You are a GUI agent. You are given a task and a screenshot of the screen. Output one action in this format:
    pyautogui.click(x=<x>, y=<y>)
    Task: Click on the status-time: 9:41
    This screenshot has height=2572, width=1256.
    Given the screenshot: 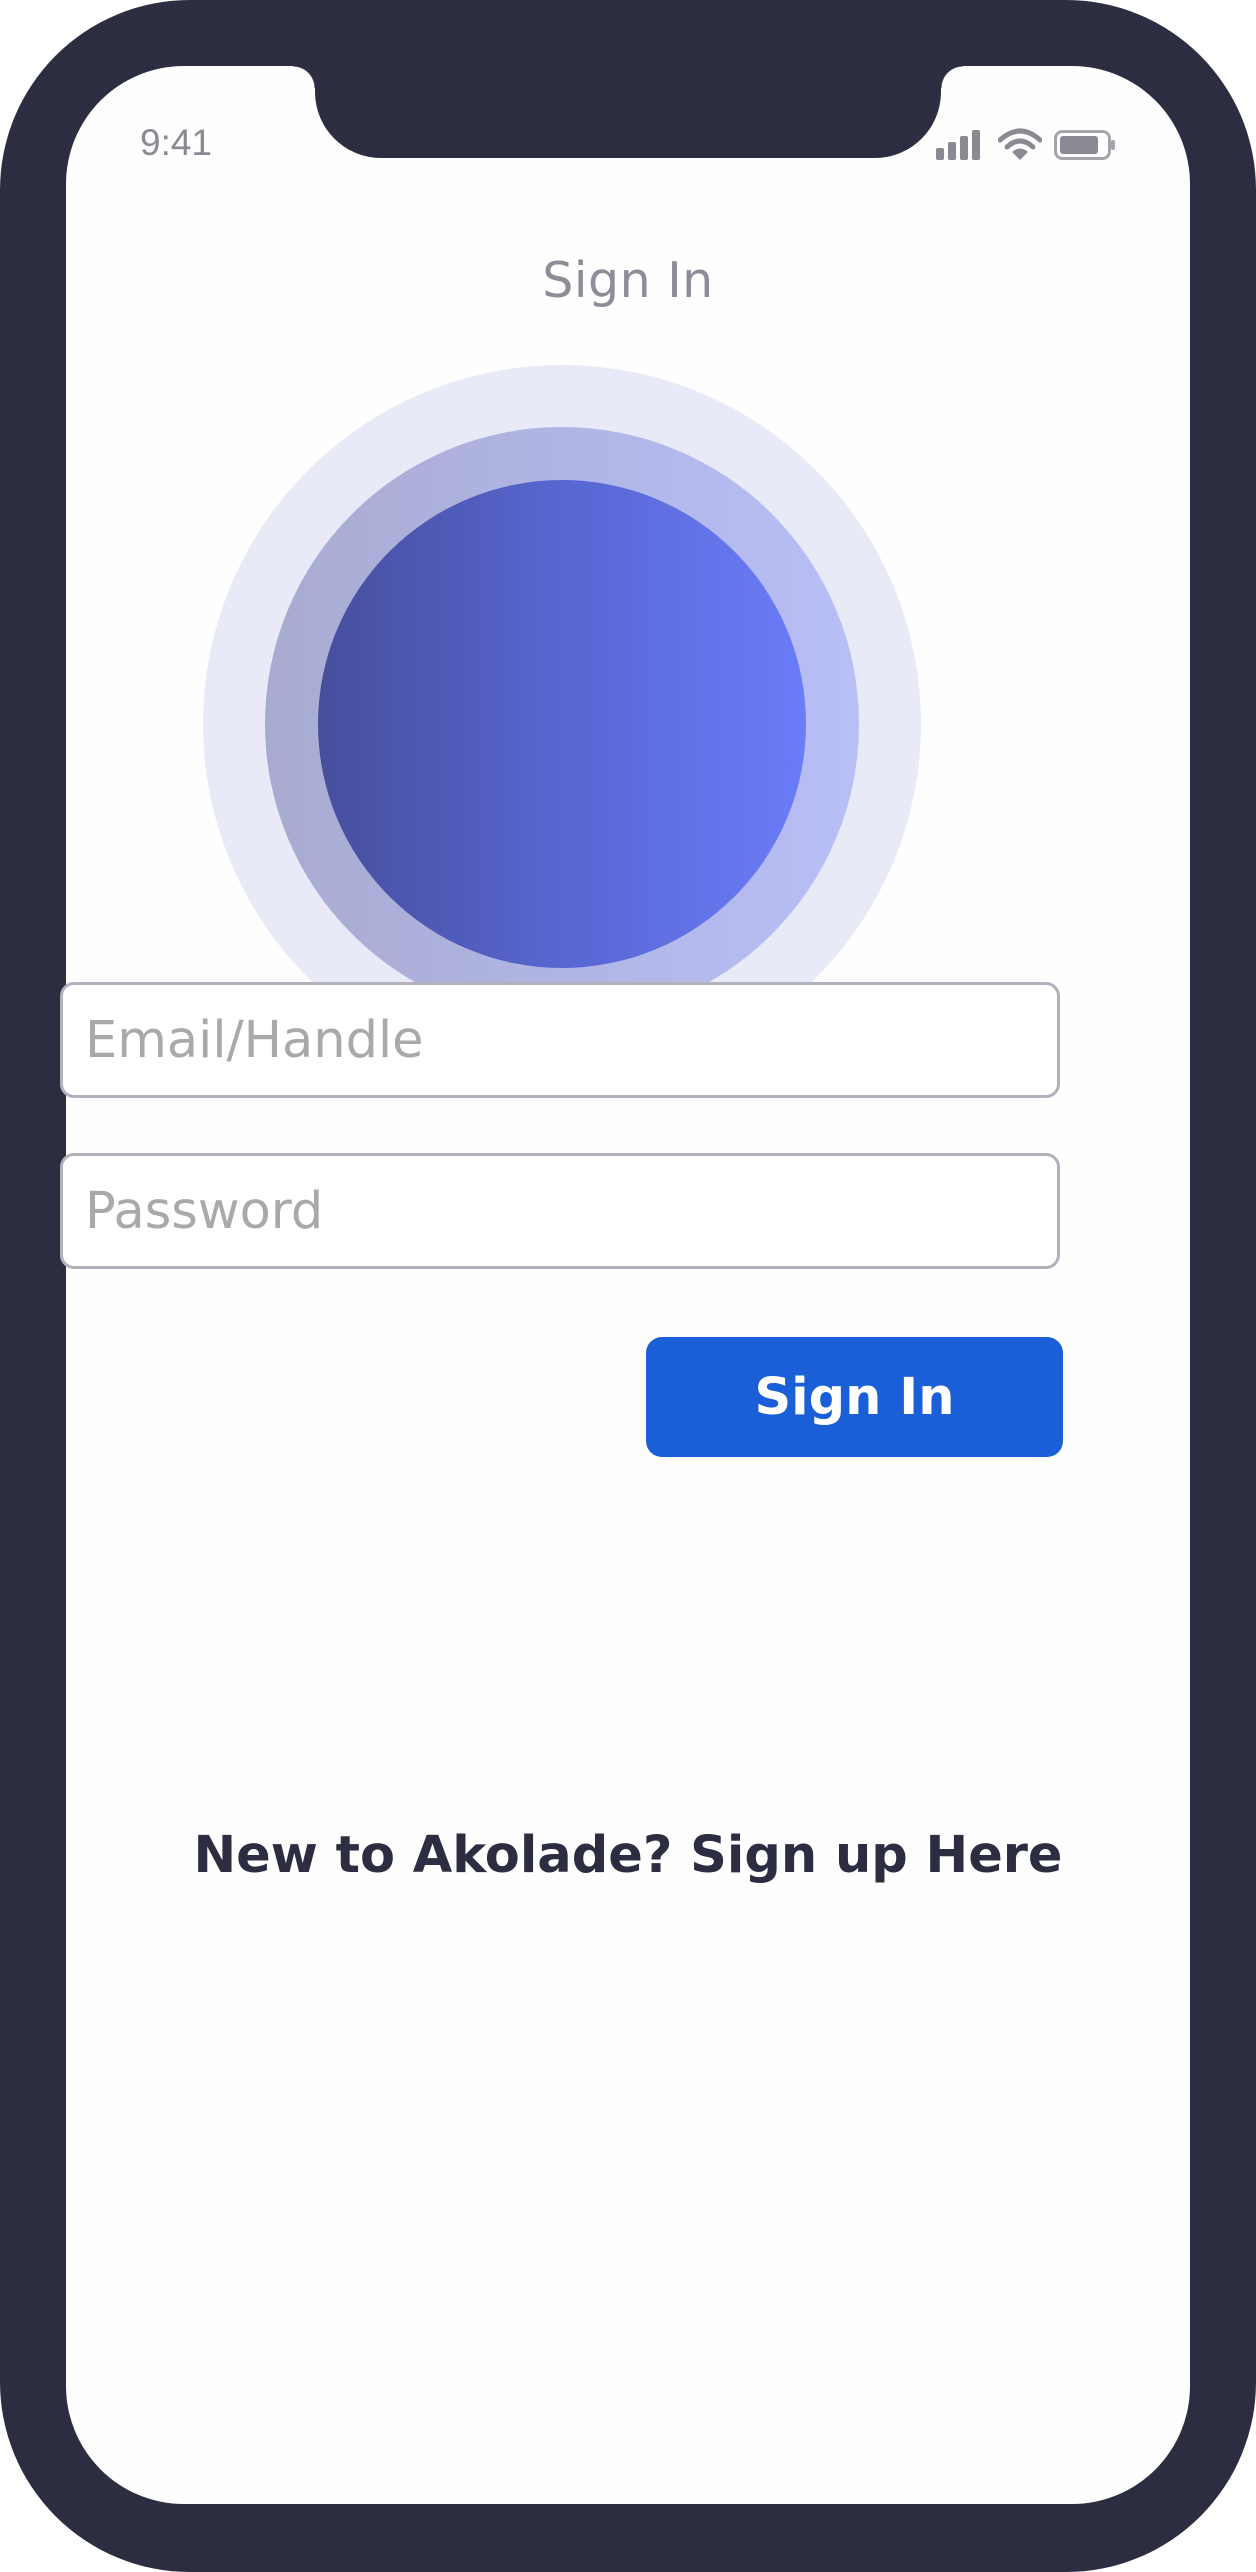 What is the action you would take?
    pyautogui.click(x=176, y=142)
    